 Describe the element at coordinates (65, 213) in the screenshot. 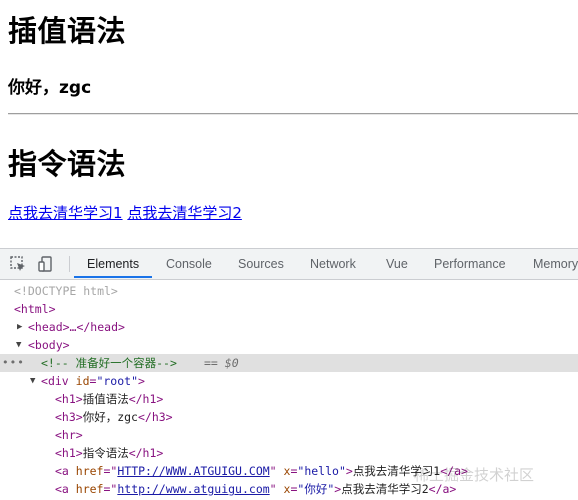

I see `link-tsinghua-1: 点我去清华学习1` at that location.